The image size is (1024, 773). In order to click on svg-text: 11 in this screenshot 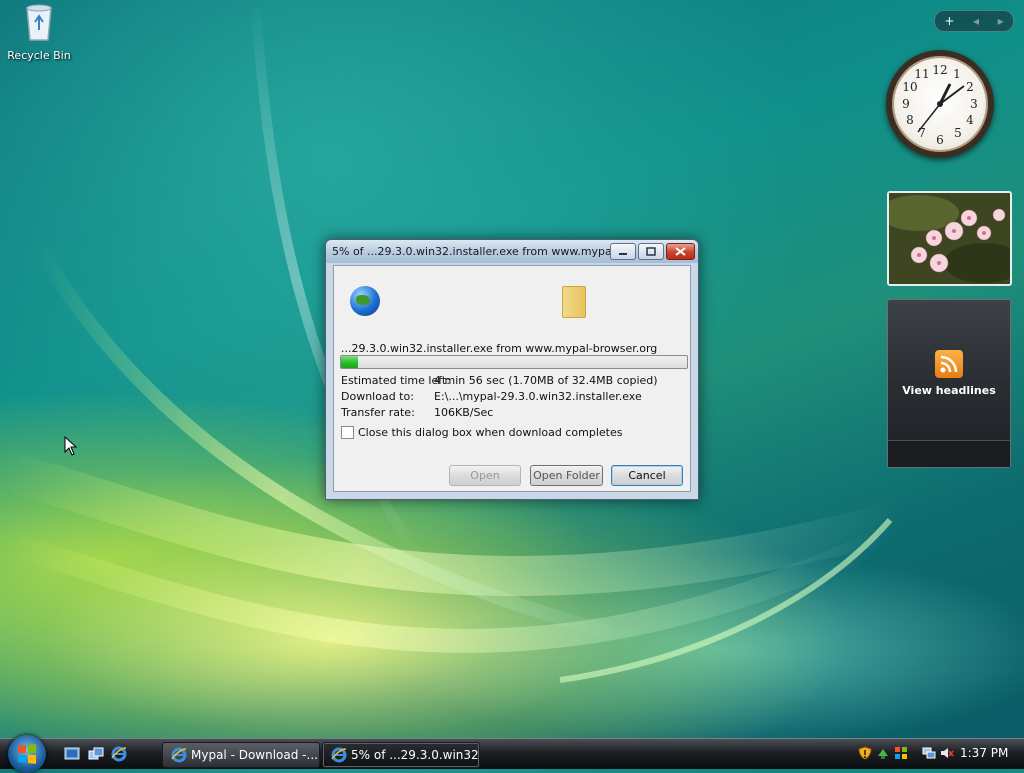, I will do `click(921, 74)`.